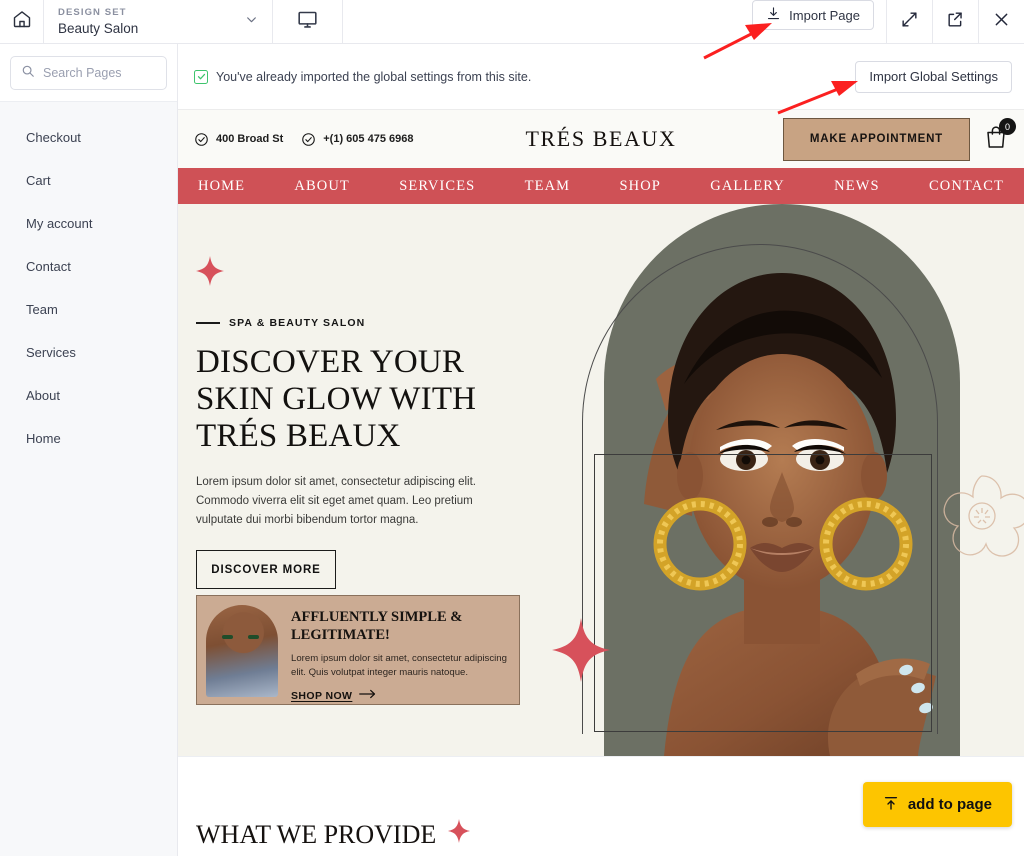 The width and height of the screenshot is (1024, 856). What do you see at coordinates (250, 139) in the screenshot?
I see `site-address-label: 400 Broad St` at bounding box center [250, 139].